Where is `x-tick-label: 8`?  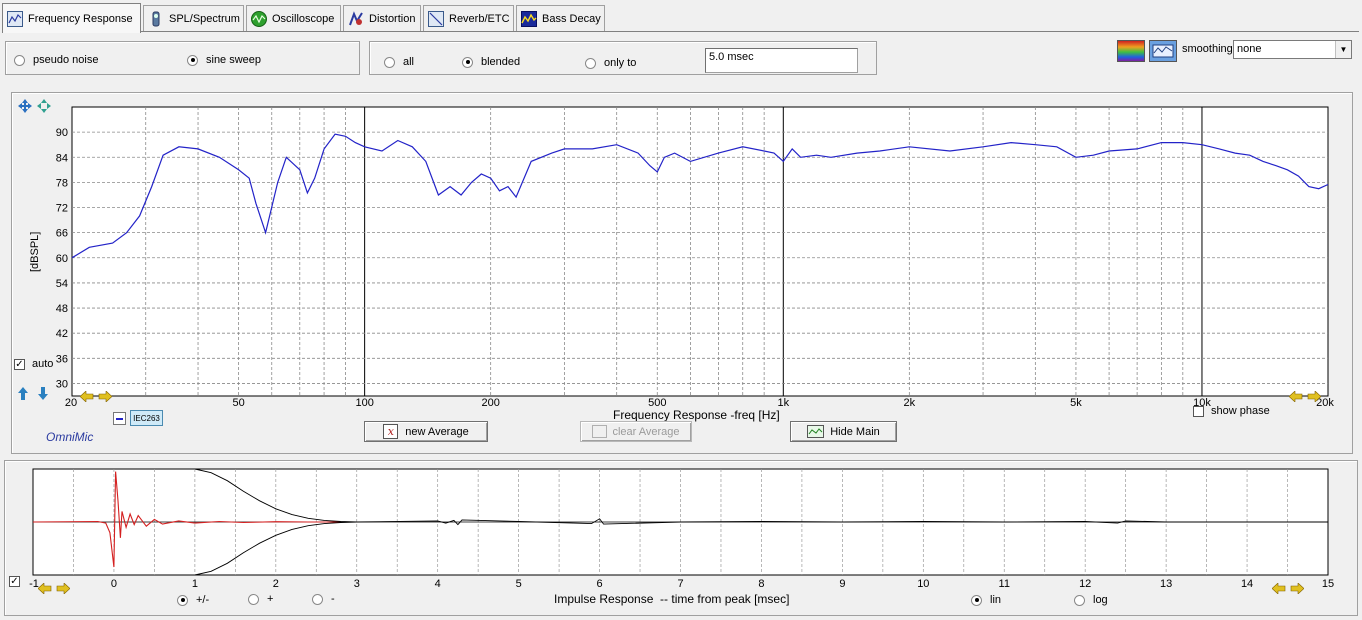 x-tick-label: 8 is located at coordinates (761, 584).